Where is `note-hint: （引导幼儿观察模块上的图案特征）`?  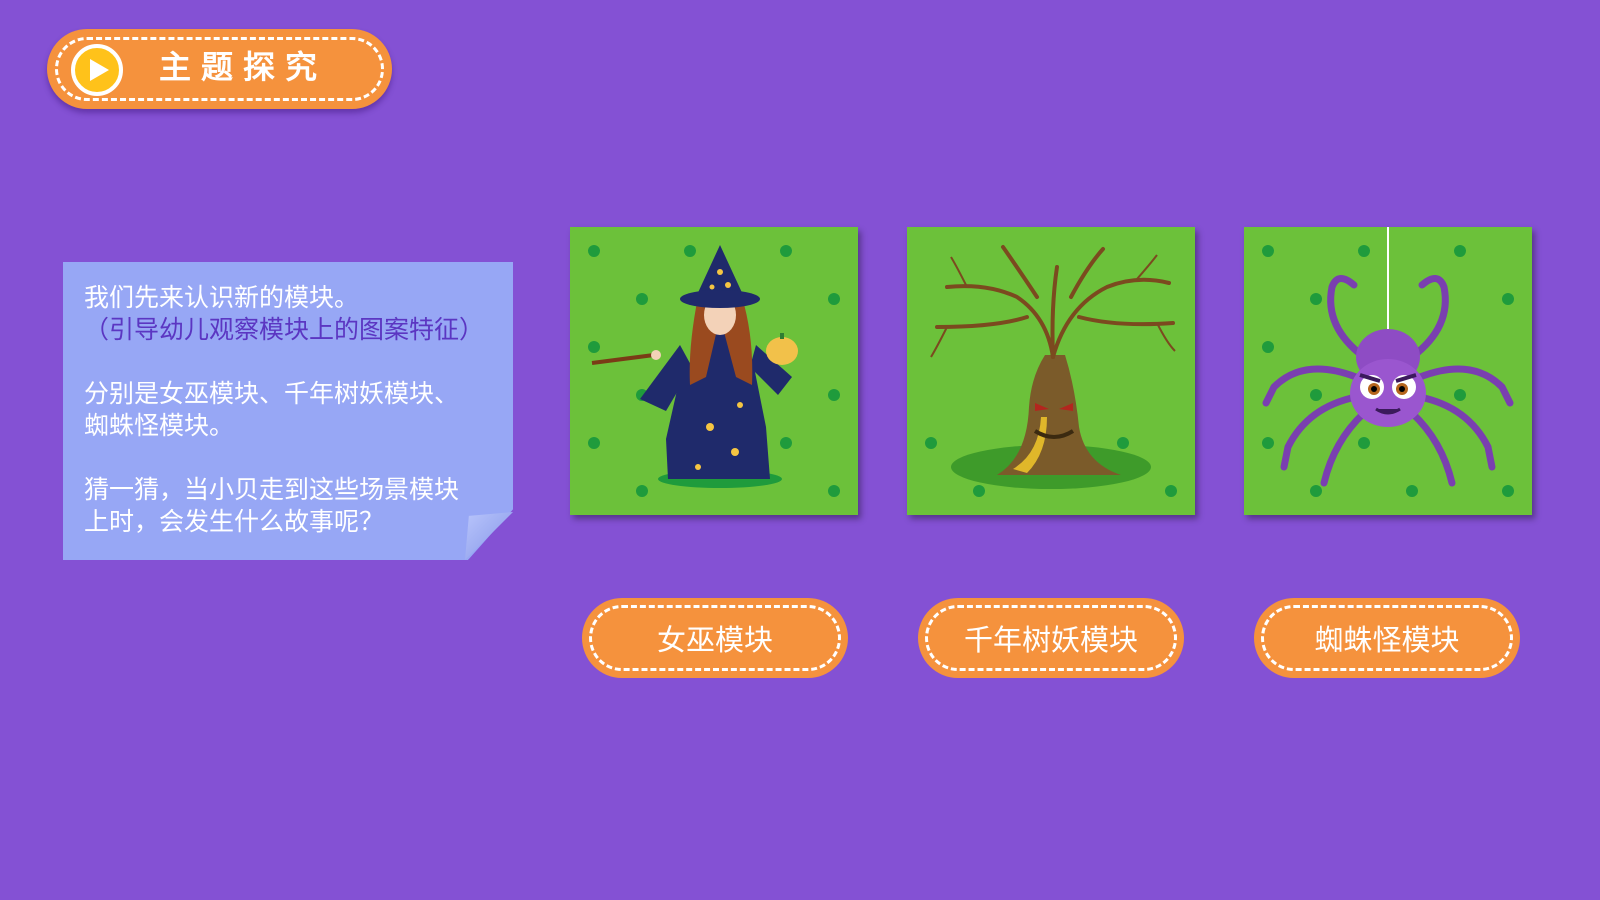 note-hint: （引导幼儿观察模块上的图案特征） is located at coordinates (284, 329).